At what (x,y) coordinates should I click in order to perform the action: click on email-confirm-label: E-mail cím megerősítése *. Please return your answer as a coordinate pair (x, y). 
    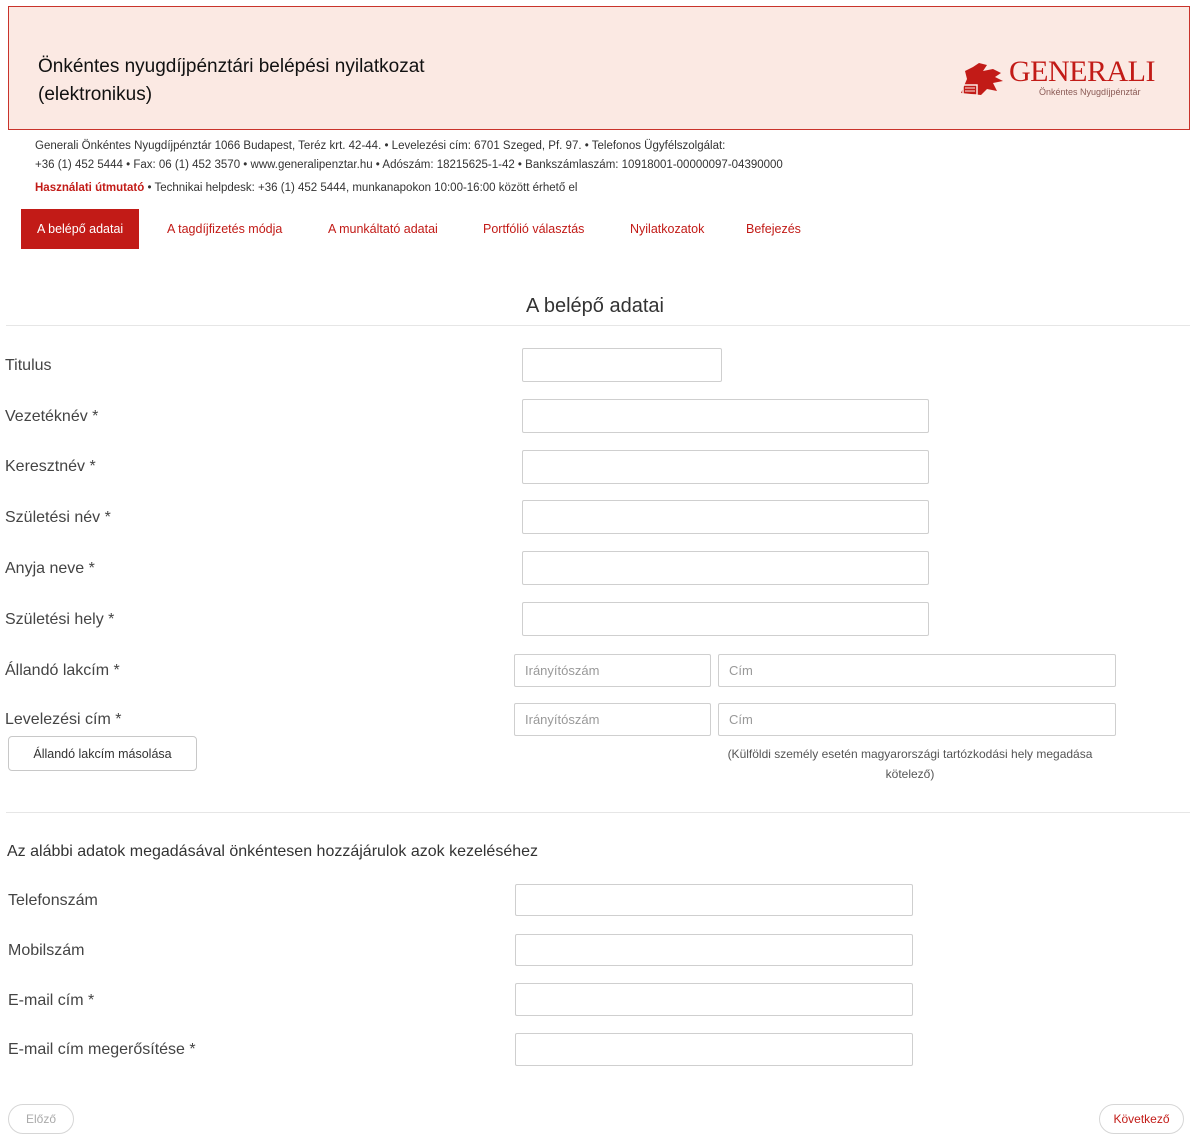
    Looking at the image, I should click on (102, 1049).